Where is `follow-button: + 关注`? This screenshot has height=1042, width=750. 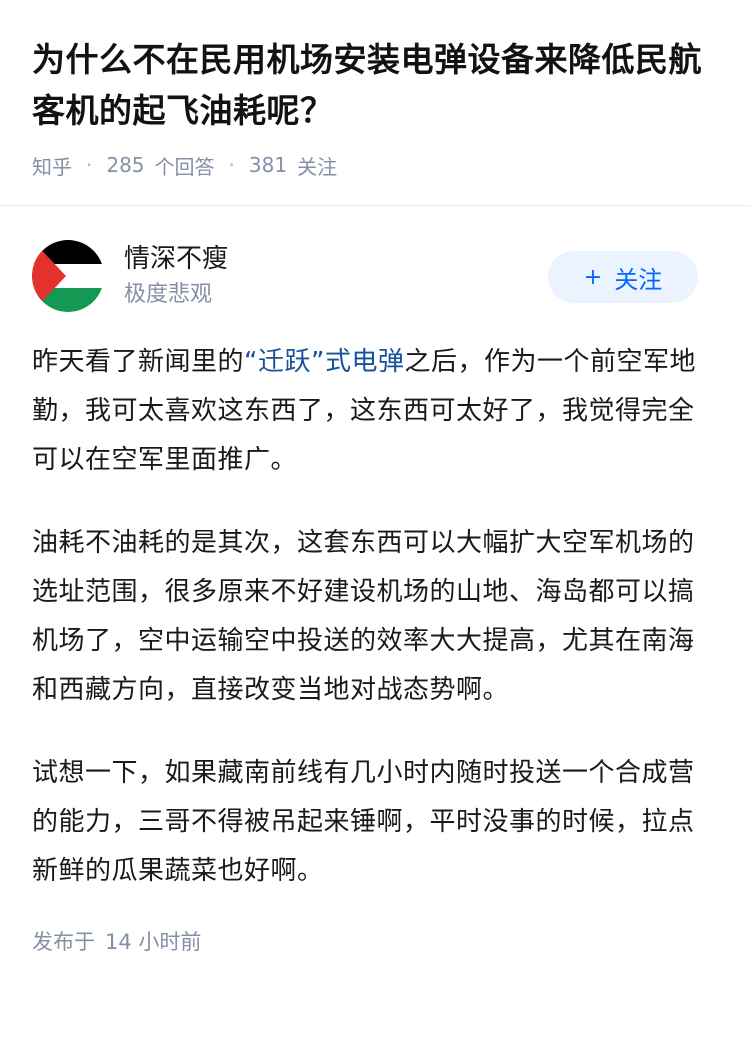
follow-button: + 关注 is located at coordinates (623, 277).